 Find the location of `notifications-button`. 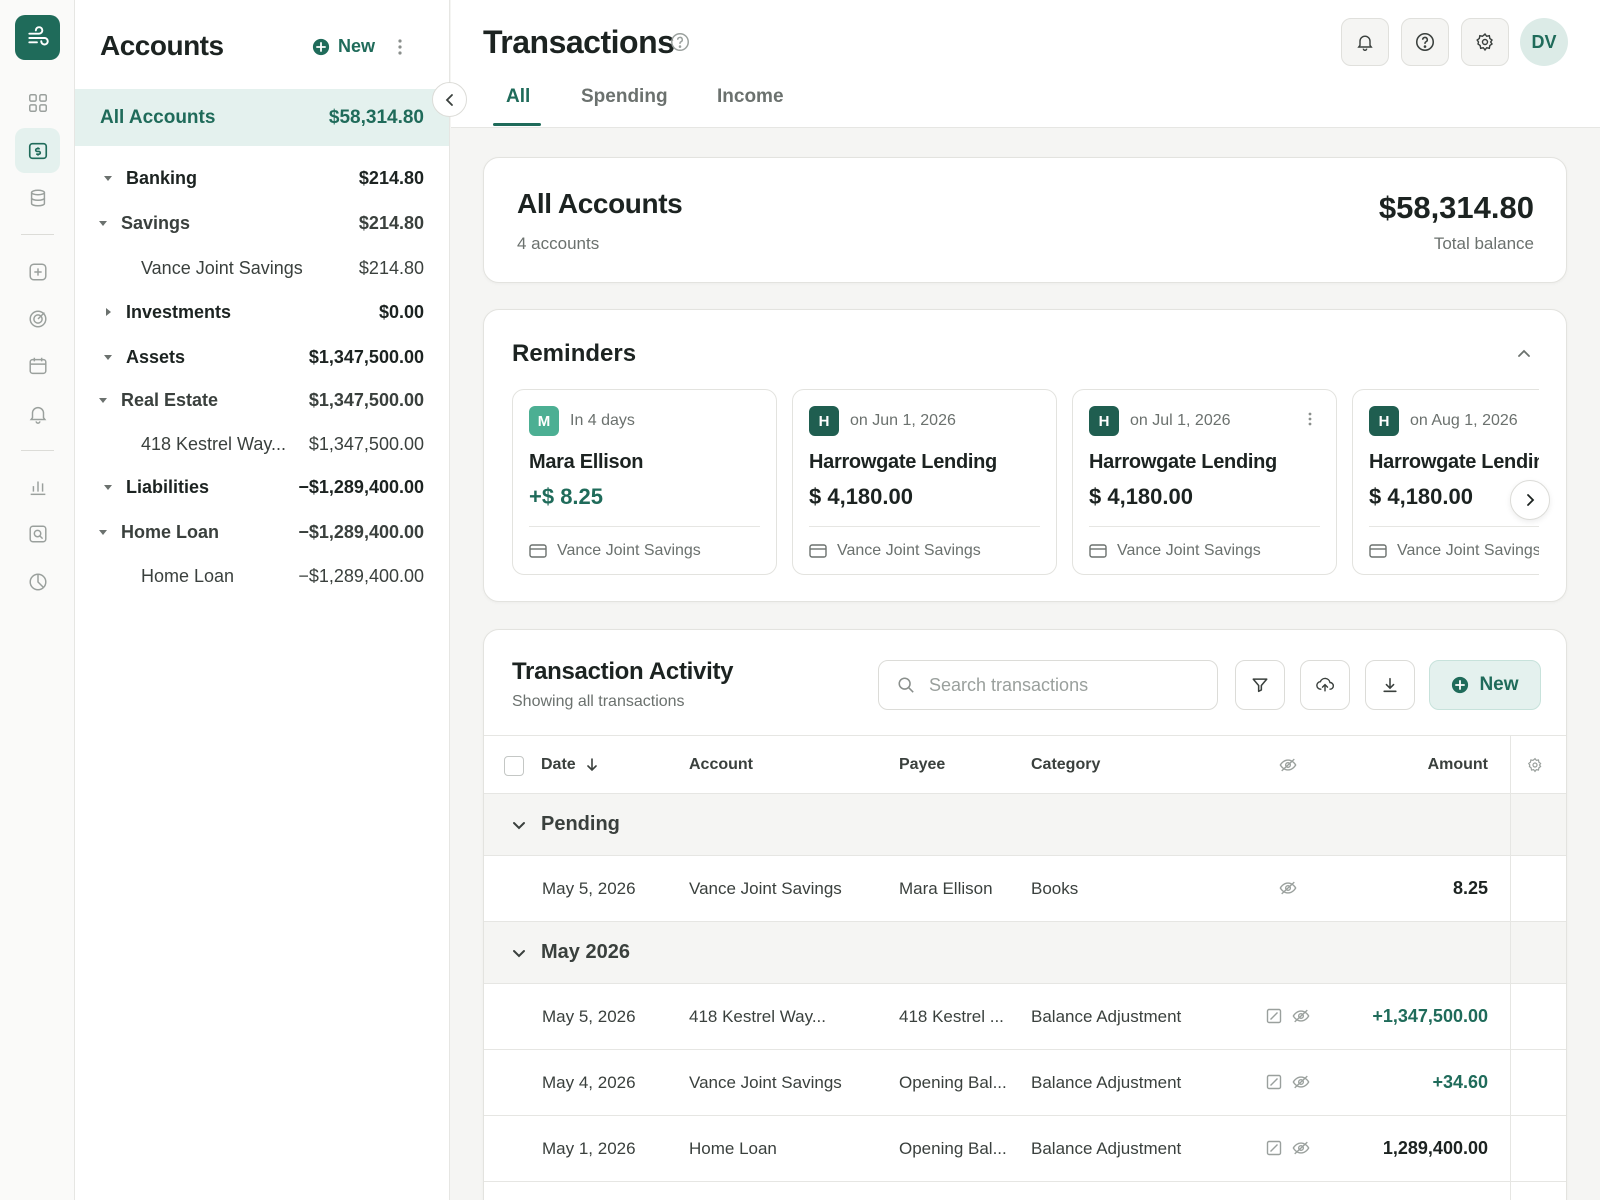

notifications-button is located at coordinates (1365, 42).